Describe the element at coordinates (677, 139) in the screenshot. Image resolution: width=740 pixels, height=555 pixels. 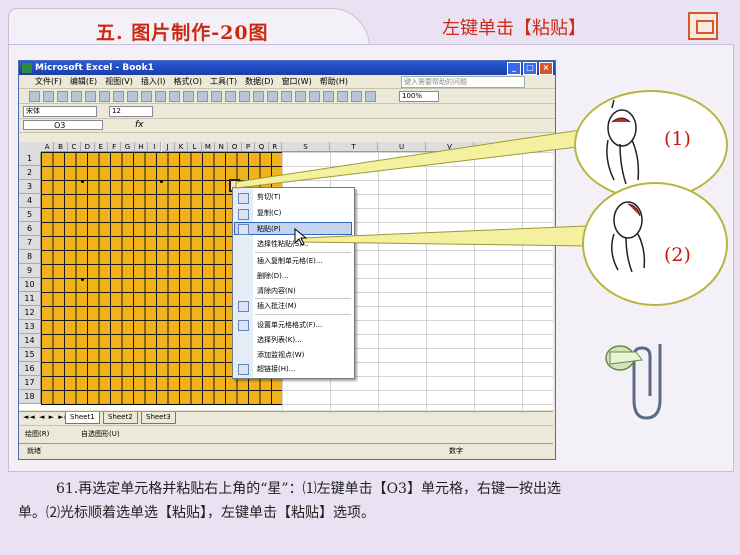
I see `step-label-1: (1)` at that location.